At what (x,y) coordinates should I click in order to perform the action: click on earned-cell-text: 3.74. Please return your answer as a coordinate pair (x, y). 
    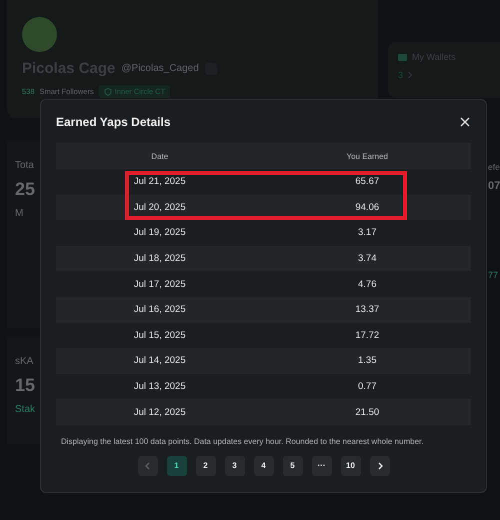
    Looking at the image, I should click on (367, 258).